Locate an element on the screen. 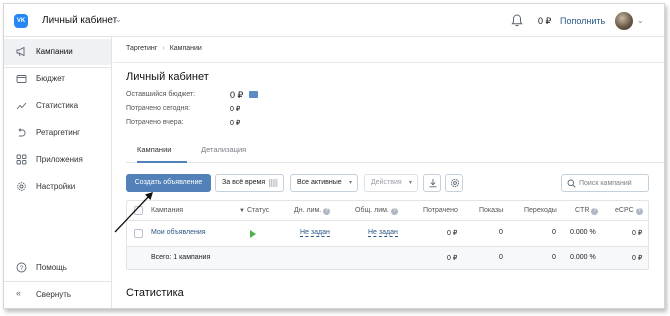  column-header-day-limit: Дн. лим.? is located at coordinates (312, 211).